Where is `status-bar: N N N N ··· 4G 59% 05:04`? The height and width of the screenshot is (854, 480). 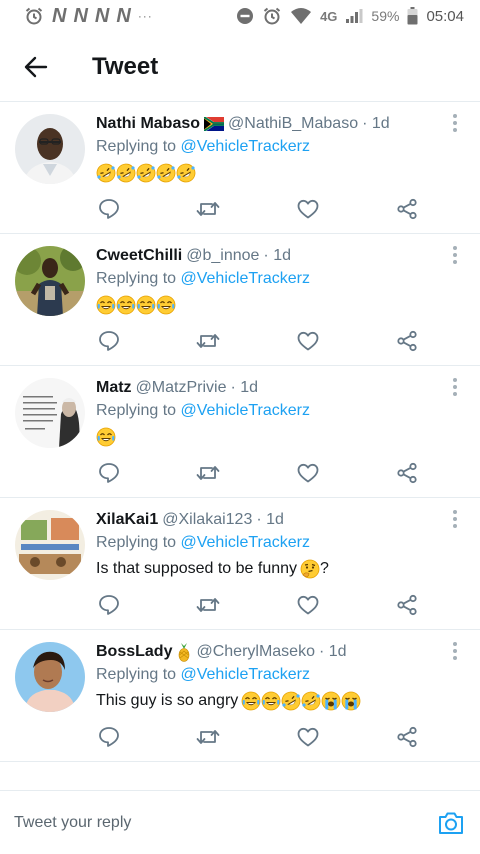 status-bar: N N N N ··· 4G 59% 05:04 is located at coordinates (240, 16).